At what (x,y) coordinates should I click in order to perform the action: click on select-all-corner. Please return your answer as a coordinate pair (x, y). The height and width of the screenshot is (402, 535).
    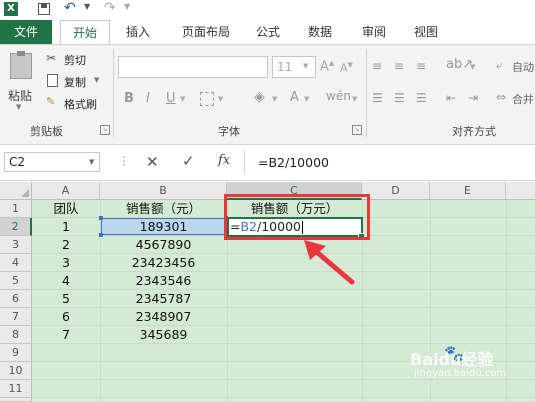
    Looking at the image, I should click on (16, 191).